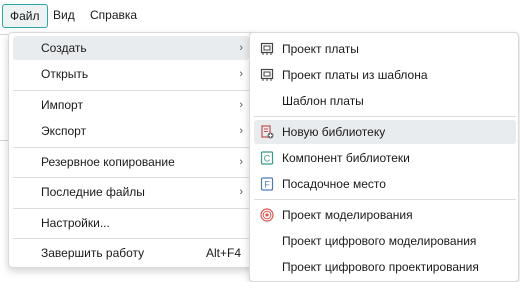 This screenshot has height=282, width=520. What do you see at coordinates (267, 74) in the screenshot?
I see `pcb-board-template-icon` at bounding box center [267, 74].